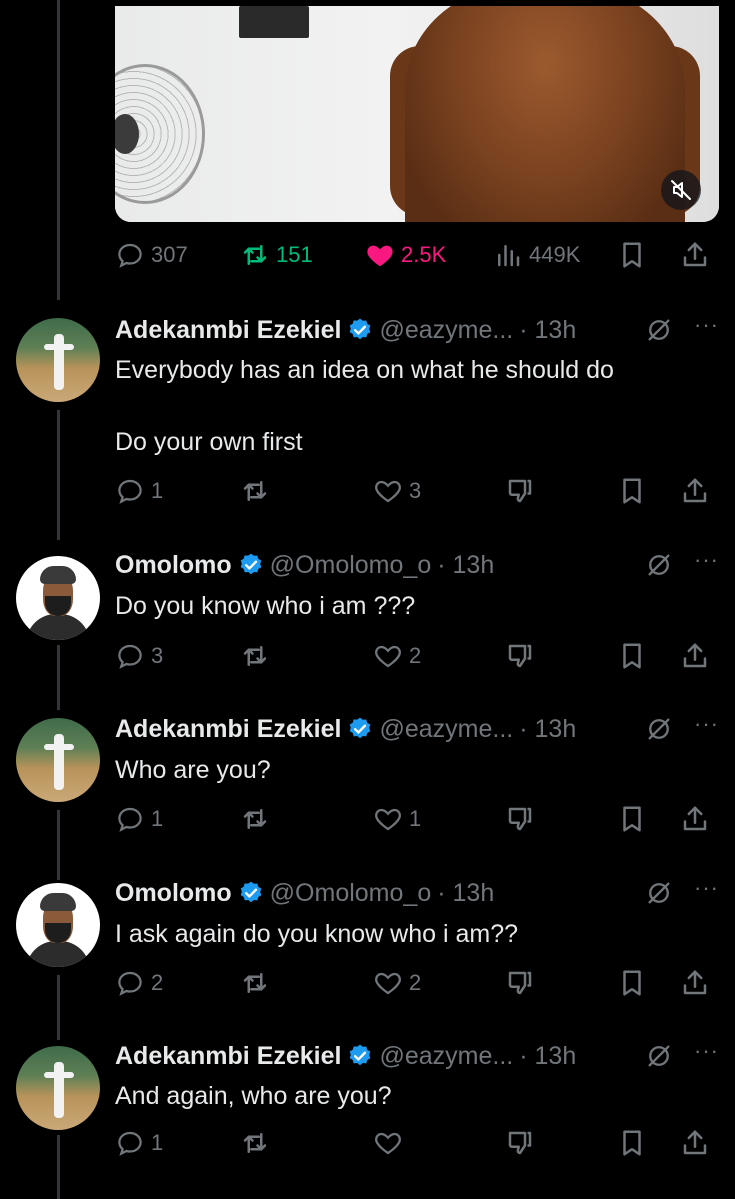  I want to click on post-video, so click(417, 114).